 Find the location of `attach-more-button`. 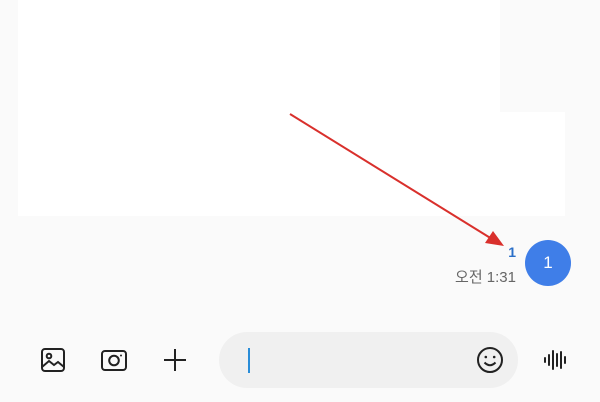

attach-more-button is located at coordinates (175, 360).